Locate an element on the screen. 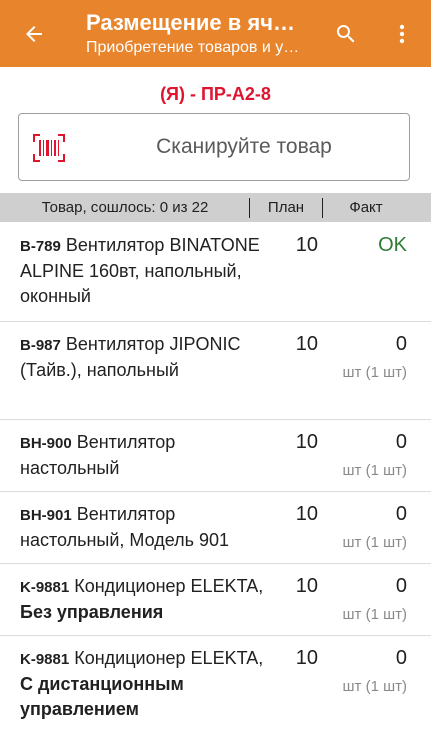 The image size is (431, 739). product-name: BH-900 Вентилятор настольный is located at coordinates (145, 455).